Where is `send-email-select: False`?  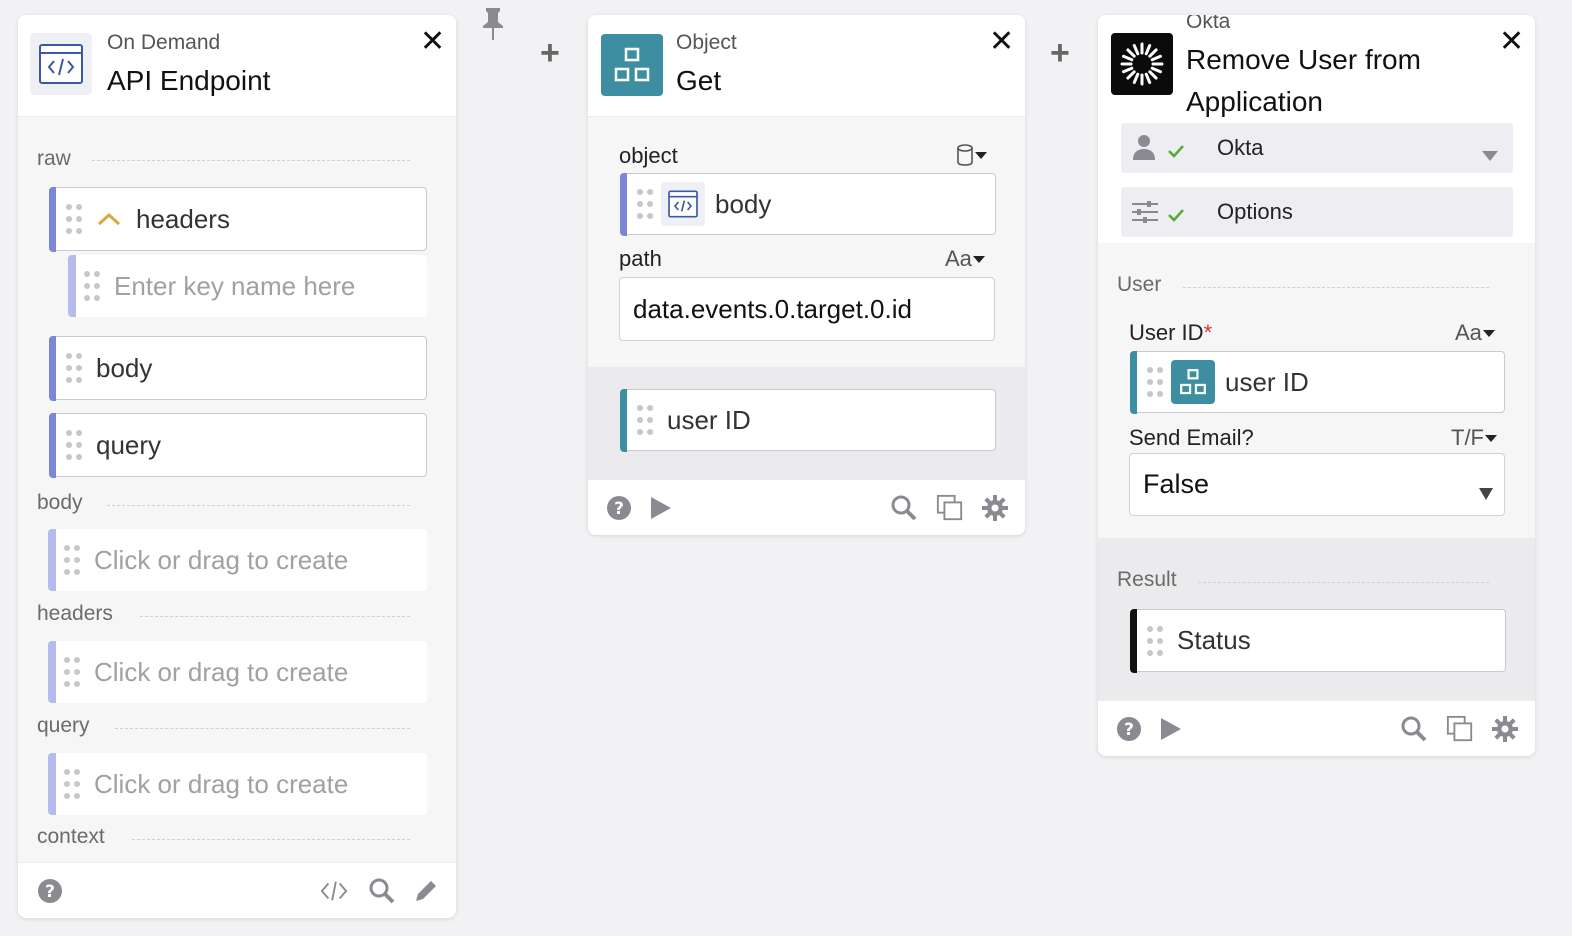 send-email-select: False is located at coordinates (1317, 484).